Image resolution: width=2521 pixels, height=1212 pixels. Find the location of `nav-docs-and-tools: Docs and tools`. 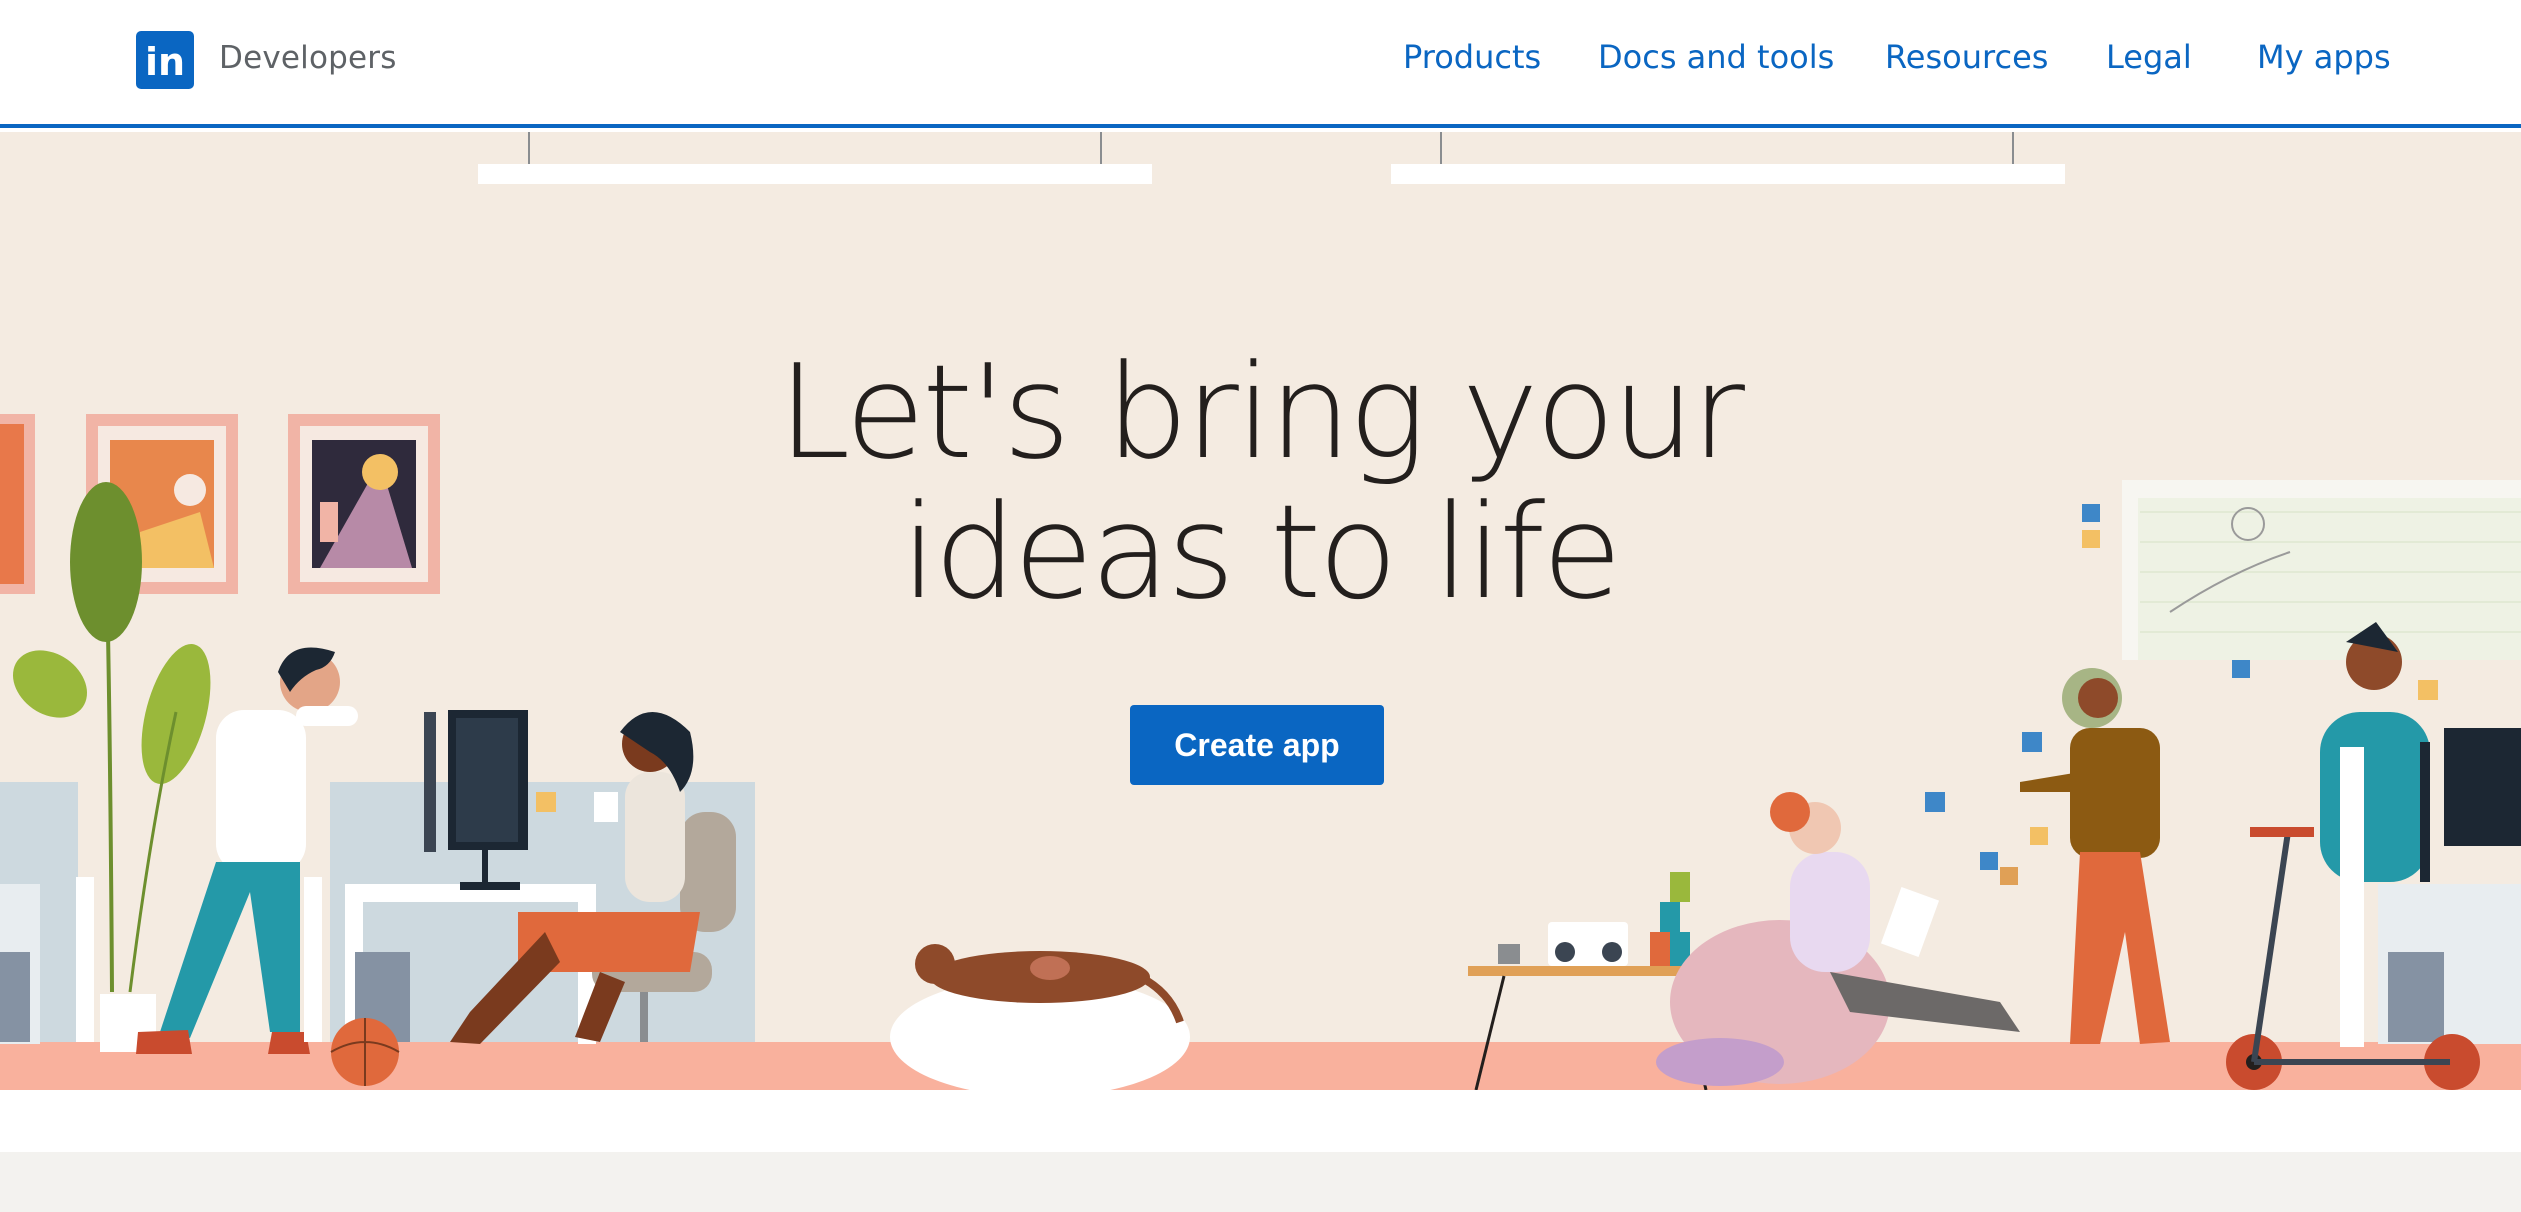

nav-docs-and-tools: Docs and tools is located at coordinates (1716, 57).